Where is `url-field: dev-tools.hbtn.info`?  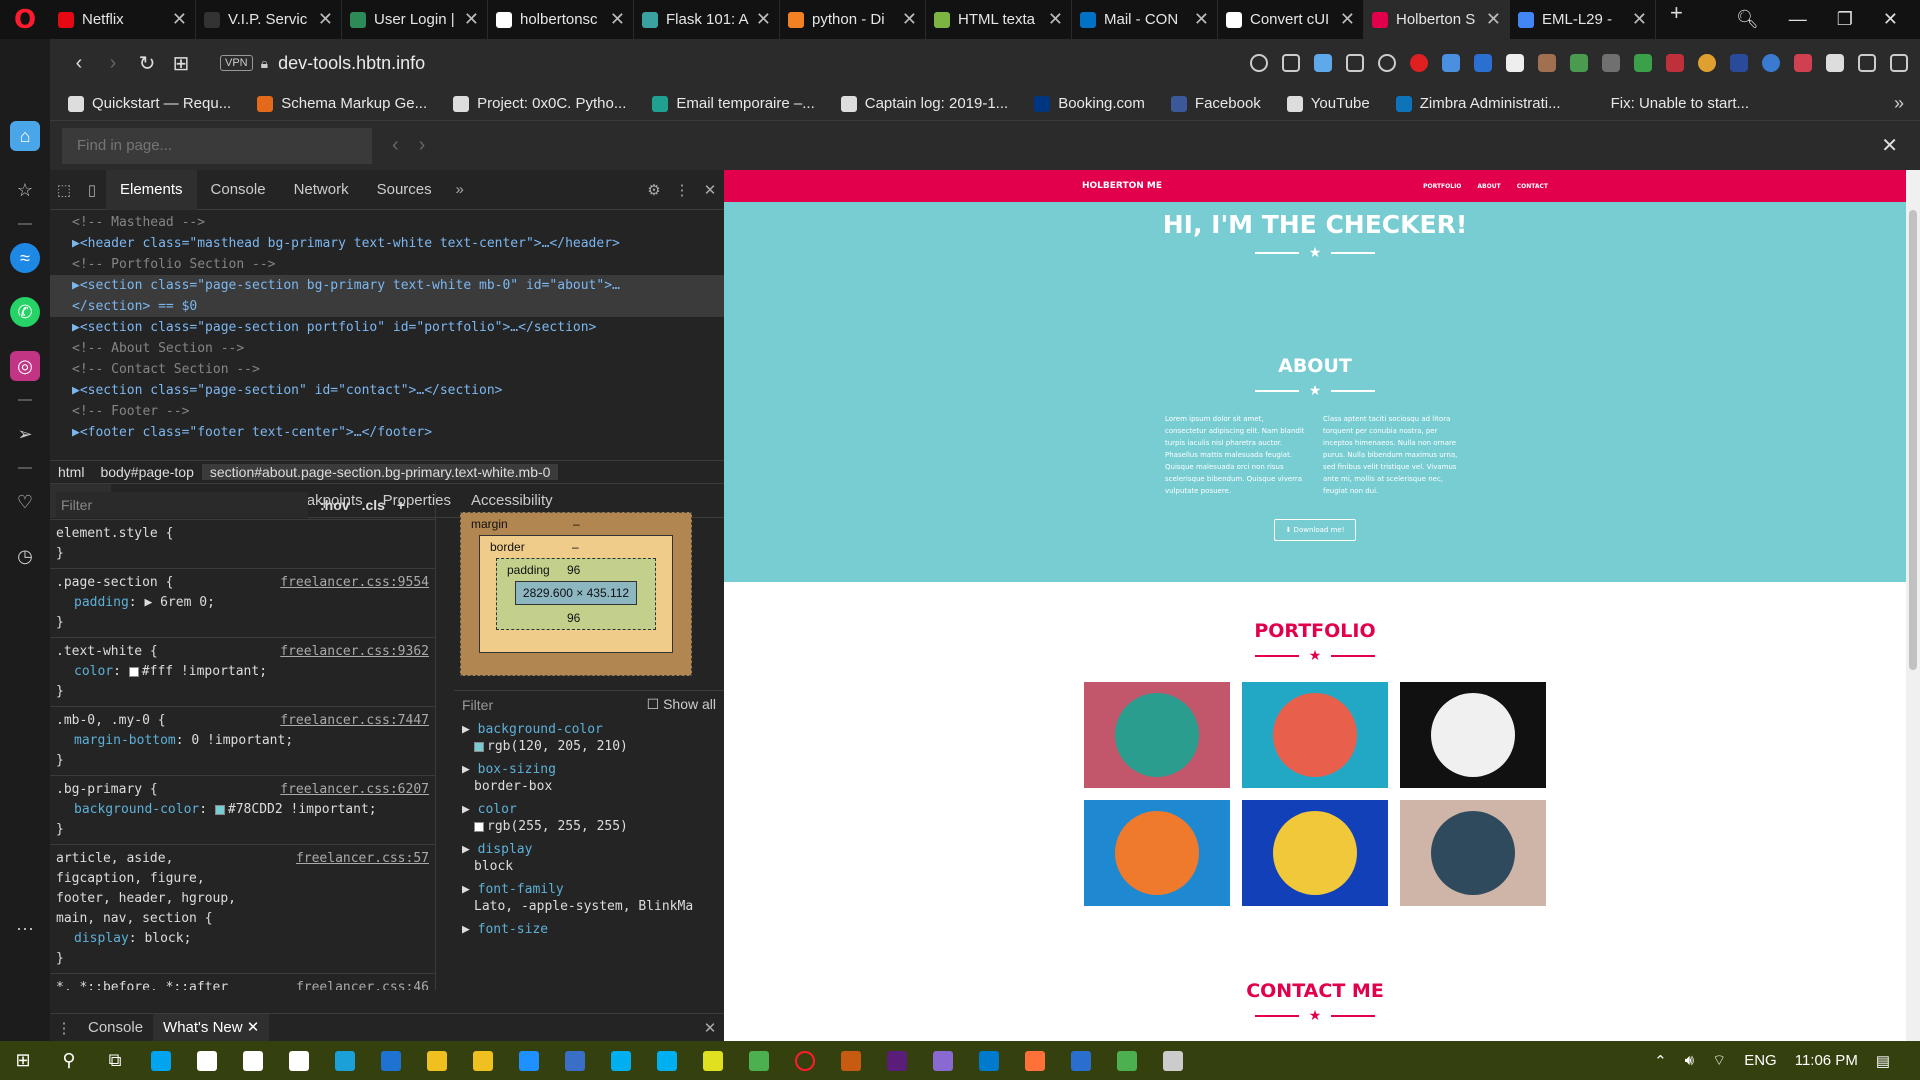
url-field: dev-tools.hbtn.info is located at coordinates (351, 63).